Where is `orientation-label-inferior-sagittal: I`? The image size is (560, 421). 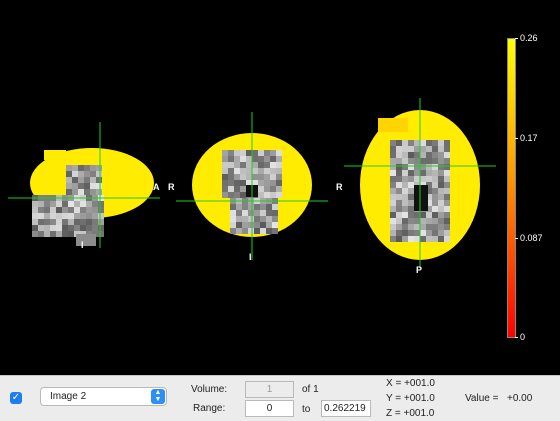 orientation-label-inferior-sagittal: I is located at coordinates (82, 245).